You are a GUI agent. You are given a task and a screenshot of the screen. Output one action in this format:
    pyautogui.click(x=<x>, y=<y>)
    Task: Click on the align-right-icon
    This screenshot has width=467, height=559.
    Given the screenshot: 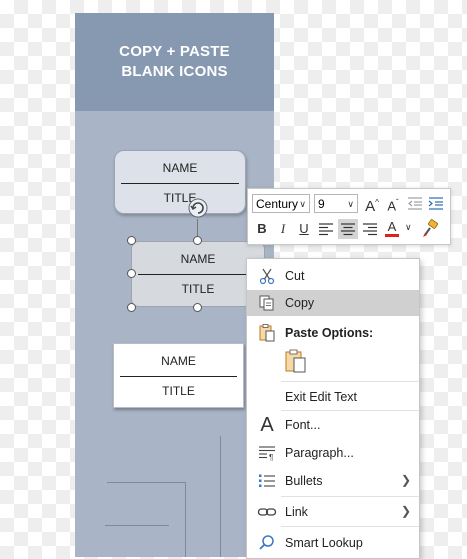 What is the action you would take?
    pyautogui.click(x=370, y=229)
    